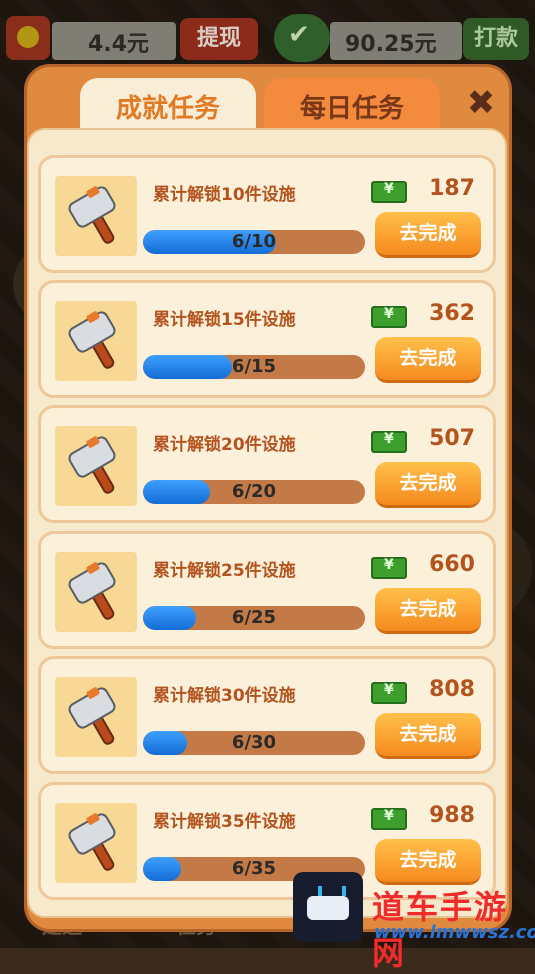 The image size is (535, 974). Describe the element at coordinates (267, 590) in the screenshot. I see `task-card: 累计解锁25件设施 6/25 660 去完成` at that location.